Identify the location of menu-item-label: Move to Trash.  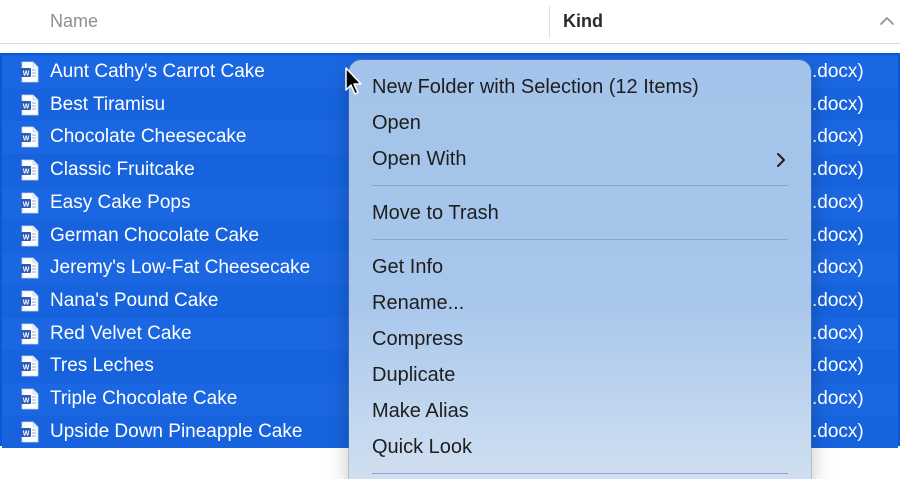
(435, 213).